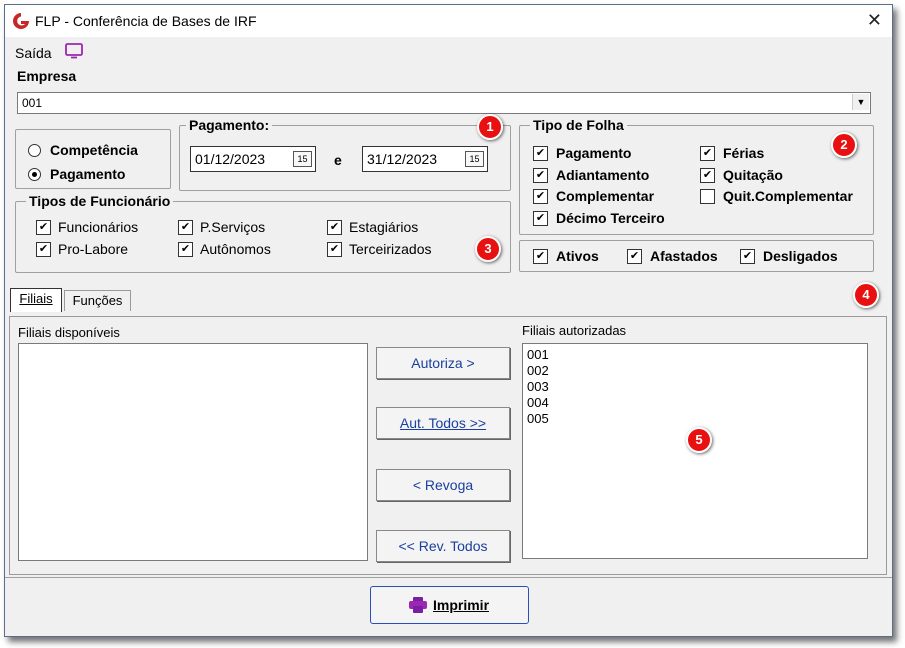  I want to click on date-from-value: 01/12/2023, so click(230, 159).